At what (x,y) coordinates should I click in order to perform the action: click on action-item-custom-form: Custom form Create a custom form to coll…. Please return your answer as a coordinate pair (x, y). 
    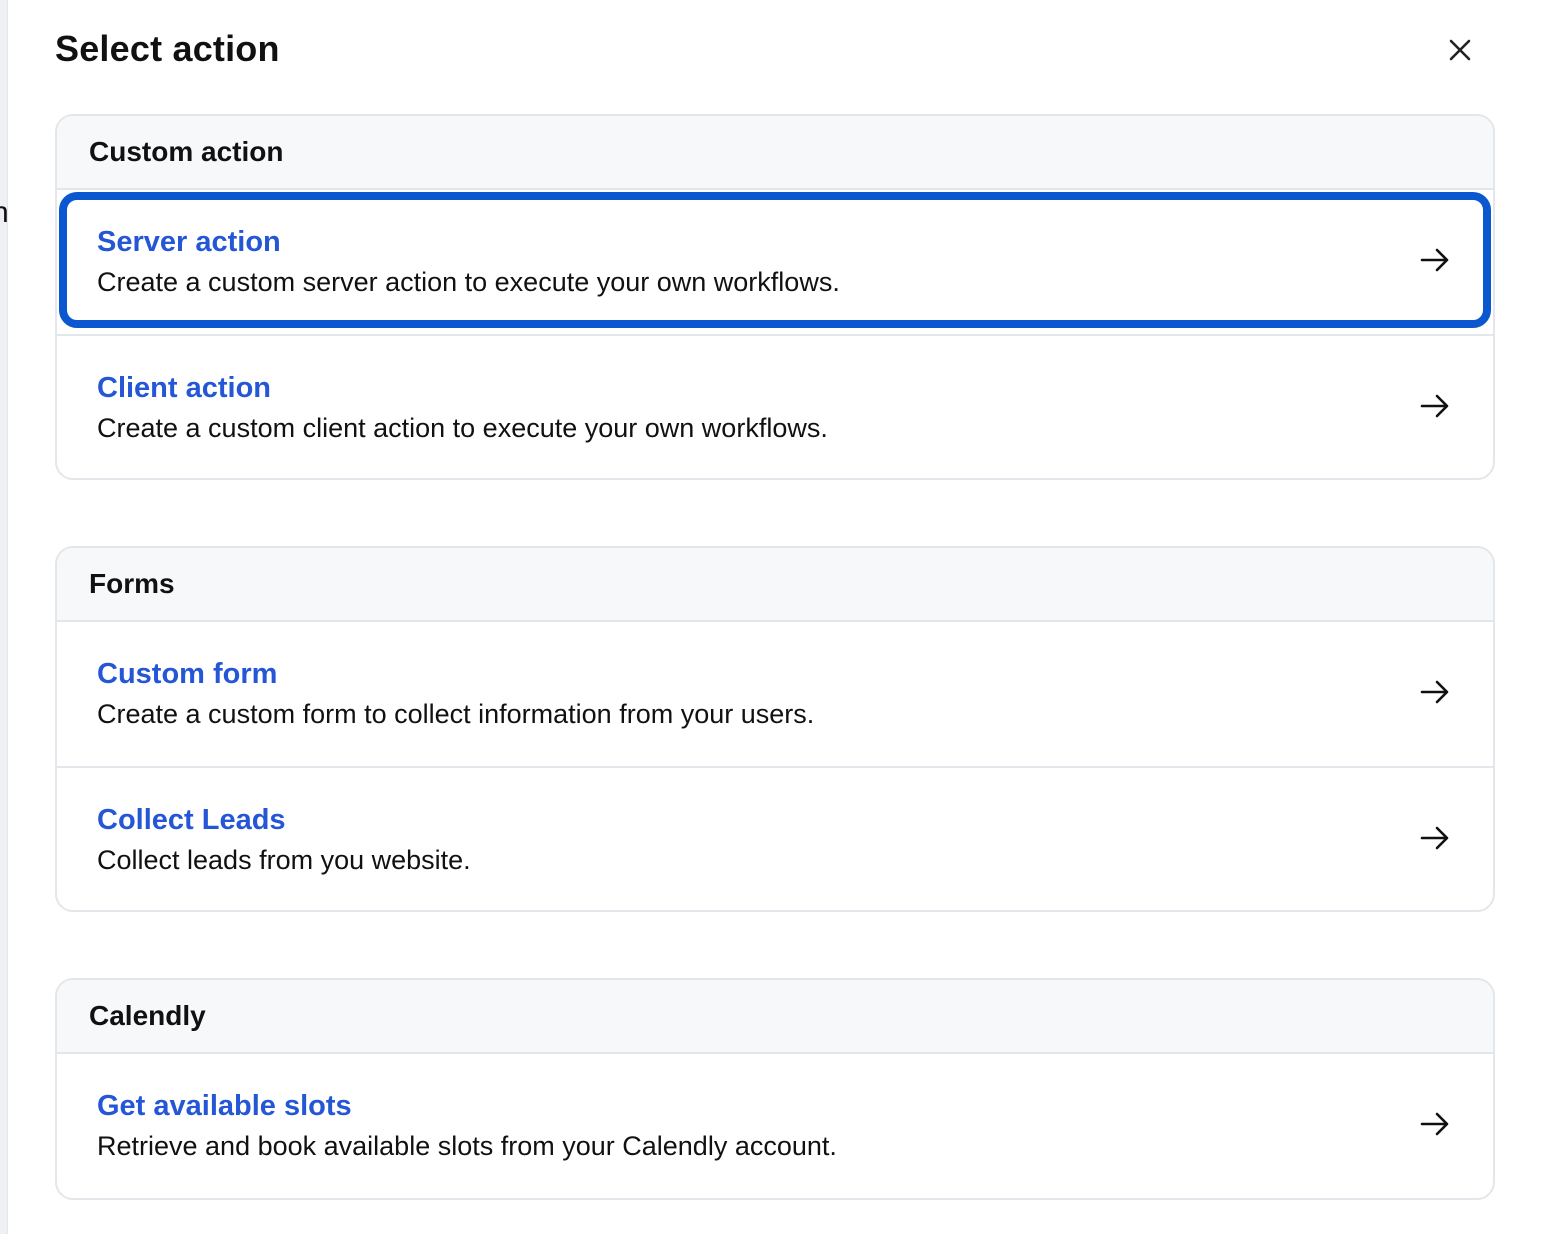
    Looking at the image, I should click on (775, 694).